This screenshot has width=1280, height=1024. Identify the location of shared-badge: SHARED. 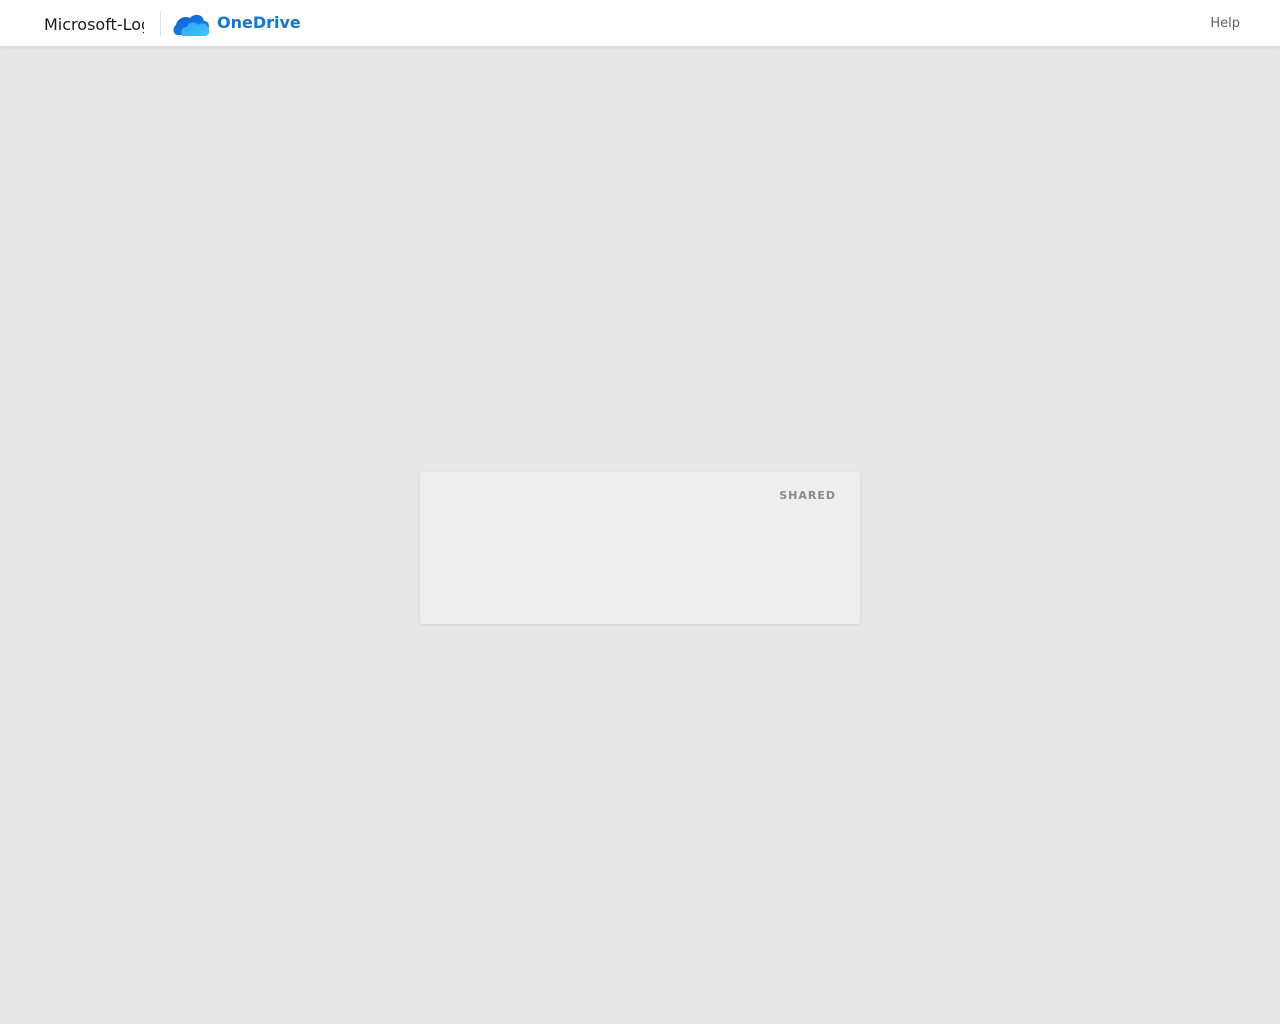
(807, 495).